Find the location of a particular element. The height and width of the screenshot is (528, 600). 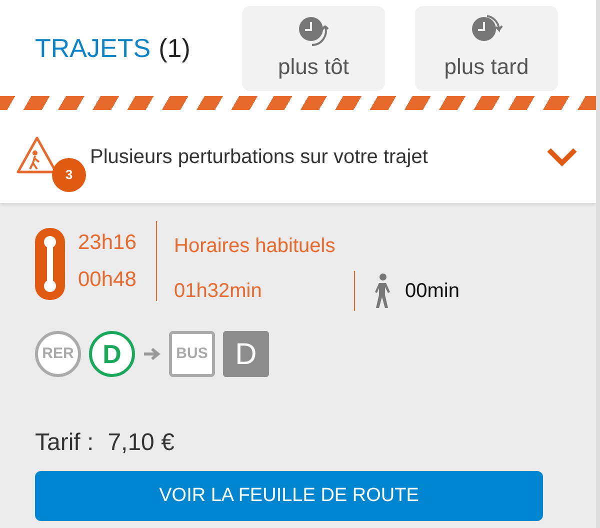

rer-mode-badge: RER is located at coordinates (58, 354).